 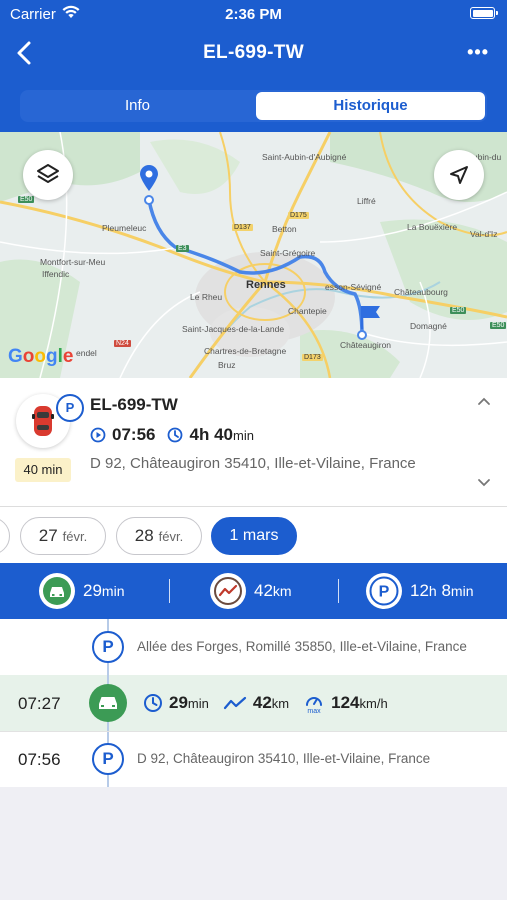 What do you see at coordinates (243, 435) in the screenshot?
I see `duration-unit: min` at bounding box center [243, 435].